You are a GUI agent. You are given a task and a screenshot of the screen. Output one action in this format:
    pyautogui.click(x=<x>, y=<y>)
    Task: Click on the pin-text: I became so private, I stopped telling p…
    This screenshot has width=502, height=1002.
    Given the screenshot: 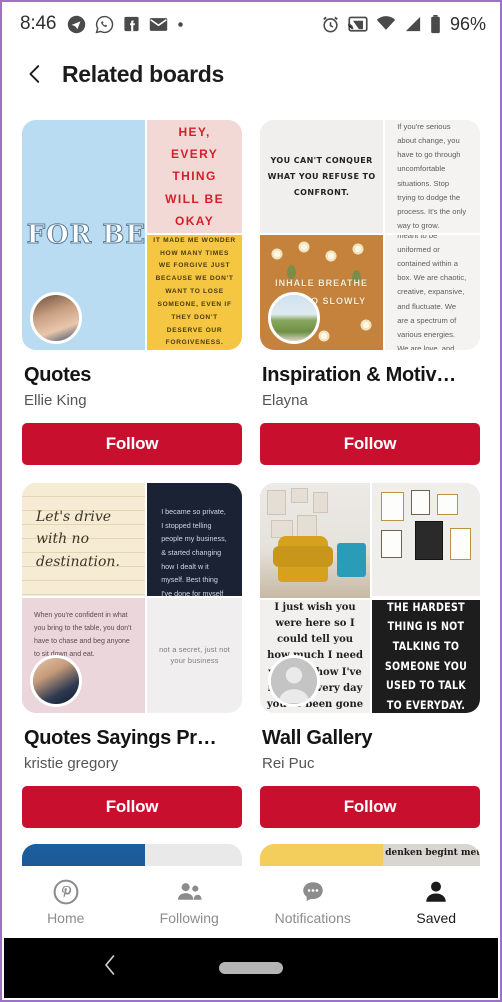 What is the action you would take?
    pyautogui.click(x=194, y=552)
    